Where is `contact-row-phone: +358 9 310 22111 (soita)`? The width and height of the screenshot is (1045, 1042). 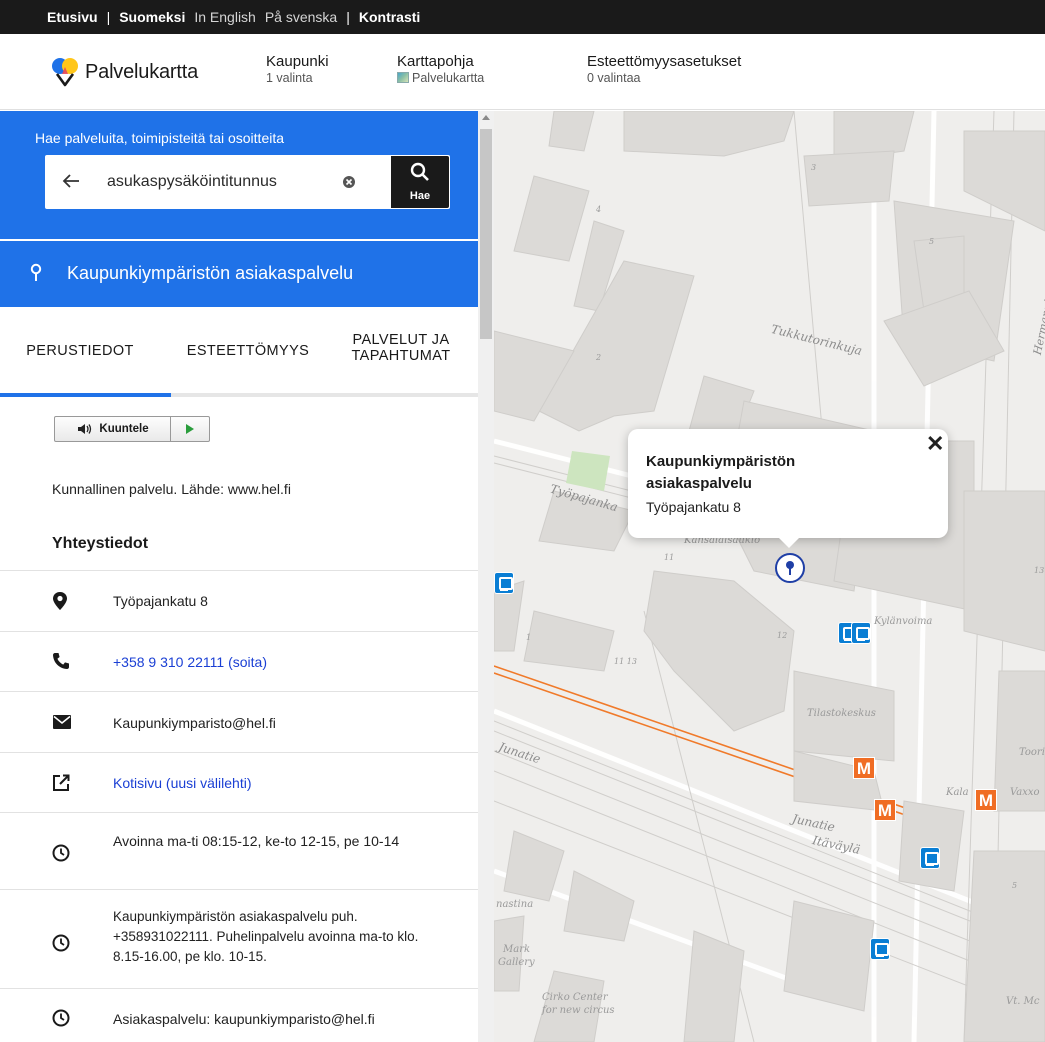
contact-row-phone: +358 9 310 22111 (soita) is located at coordinates (239, 661).